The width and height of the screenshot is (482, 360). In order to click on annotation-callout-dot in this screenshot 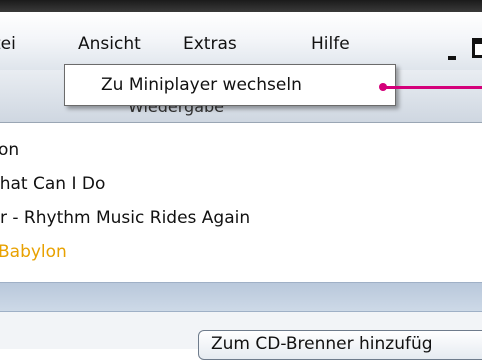, I will do `click(383, 87)`.